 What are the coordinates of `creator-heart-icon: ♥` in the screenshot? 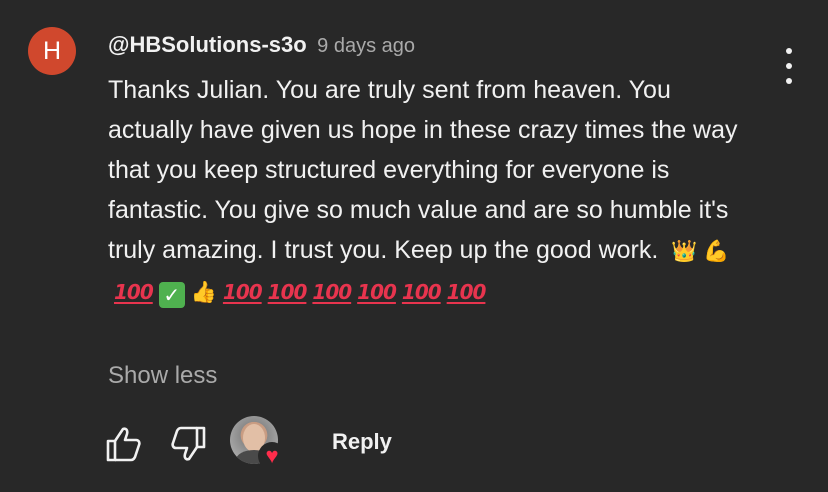 It's located at (258, 444).